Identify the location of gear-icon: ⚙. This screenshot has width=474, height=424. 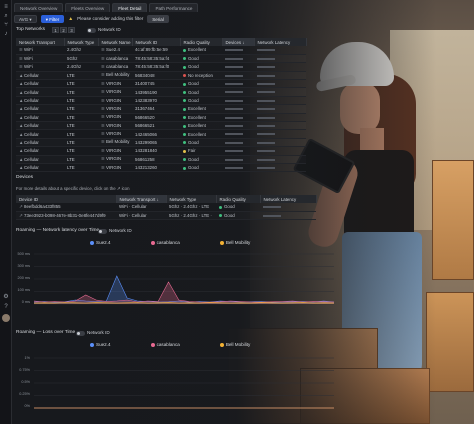
(6, 297).